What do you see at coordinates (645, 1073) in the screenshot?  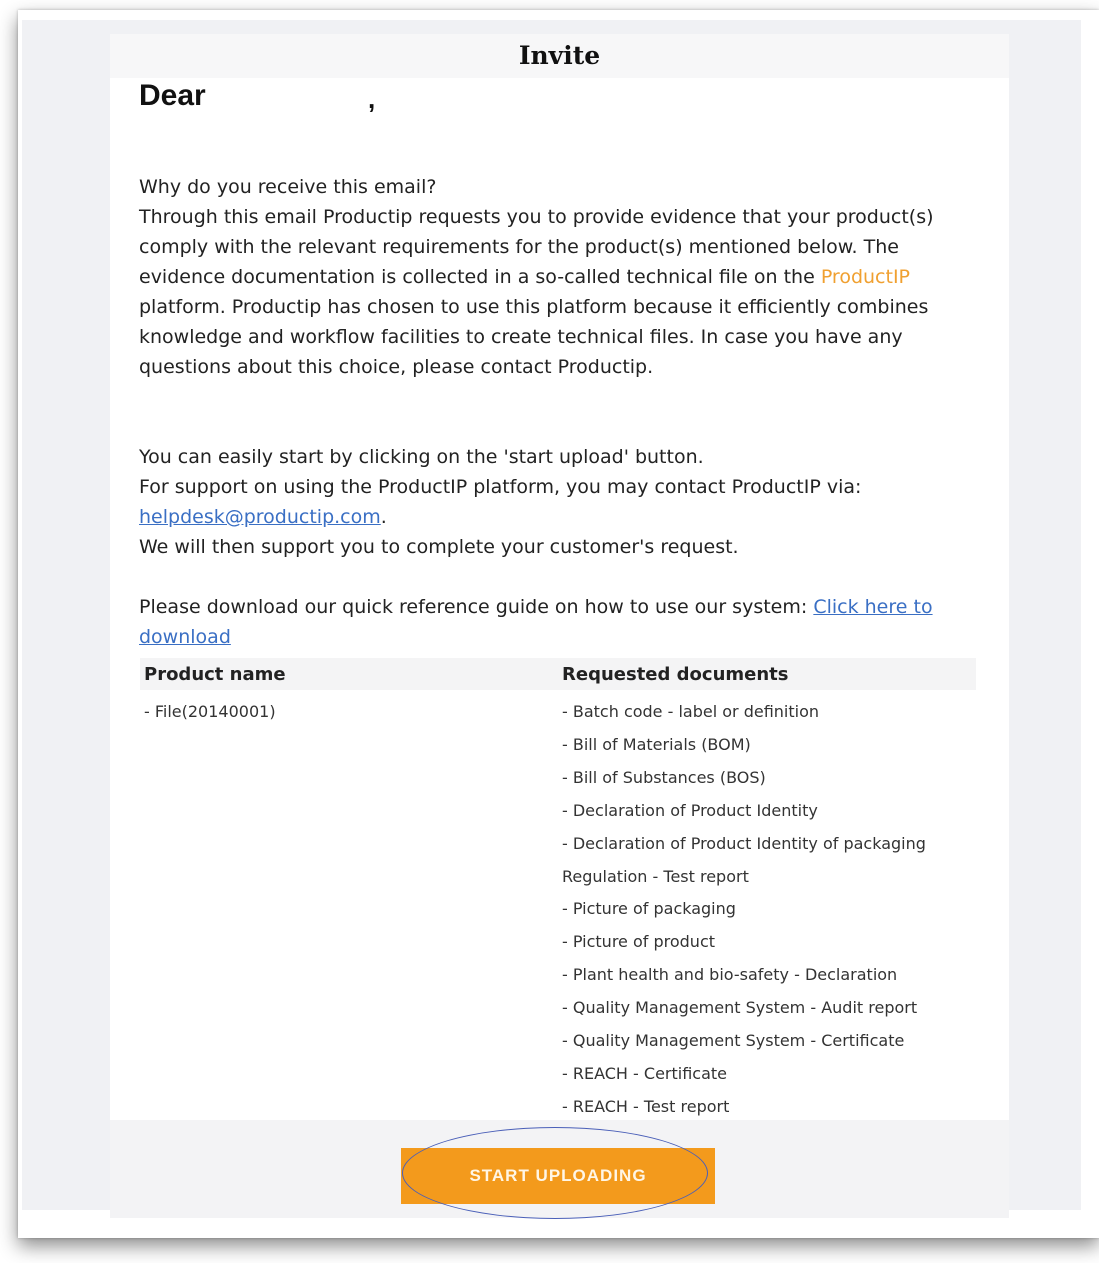 I see `document-item: - REACH - Certificate` at bounding box center [645, 1073].